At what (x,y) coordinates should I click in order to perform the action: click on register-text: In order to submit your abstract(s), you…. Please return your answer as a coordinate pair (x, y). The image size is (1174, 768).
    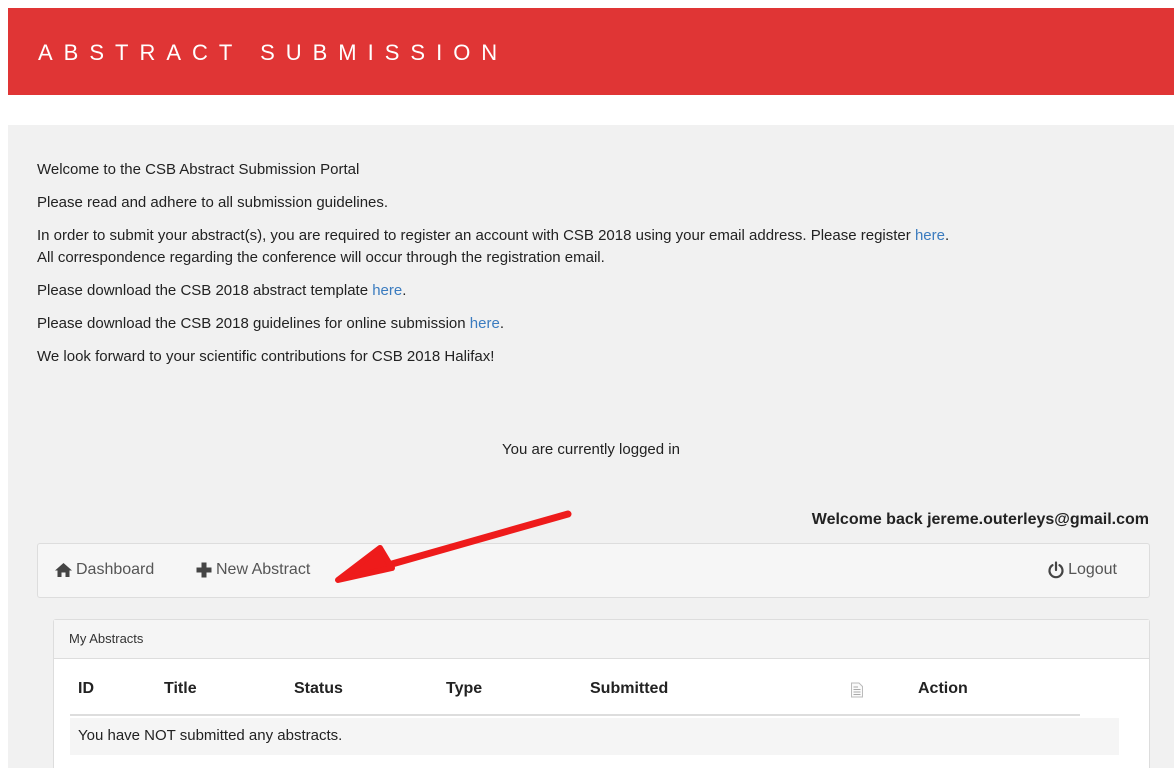
    Looking at the image, I should click on (476, 235).